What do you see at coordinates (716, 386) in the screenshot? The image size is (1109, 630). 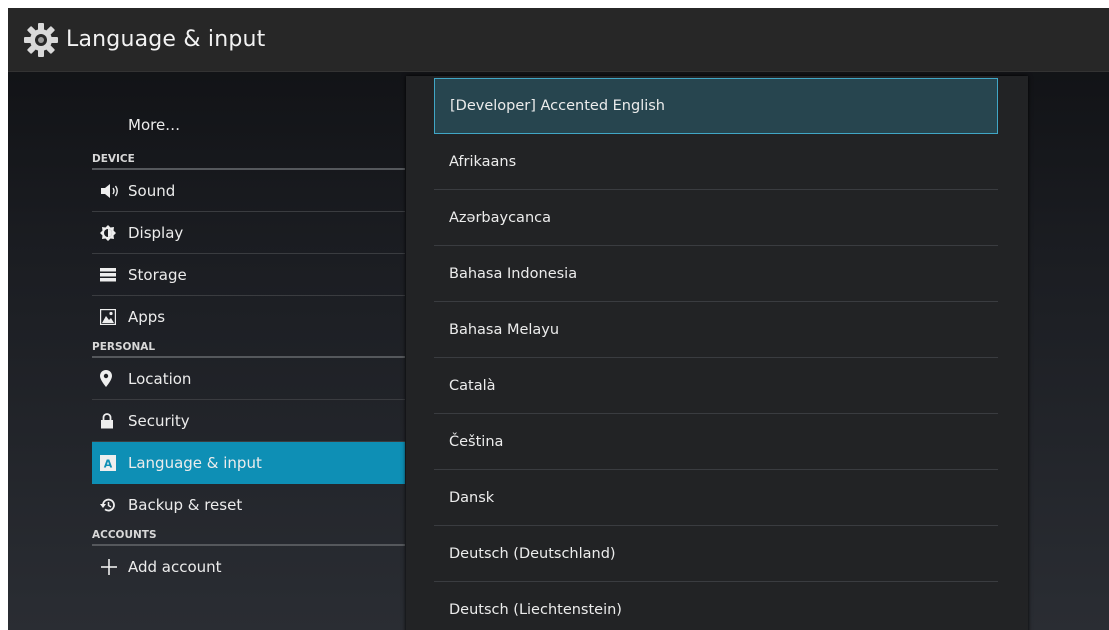 I see `language-item: Català` at bounding box center [716, 386].